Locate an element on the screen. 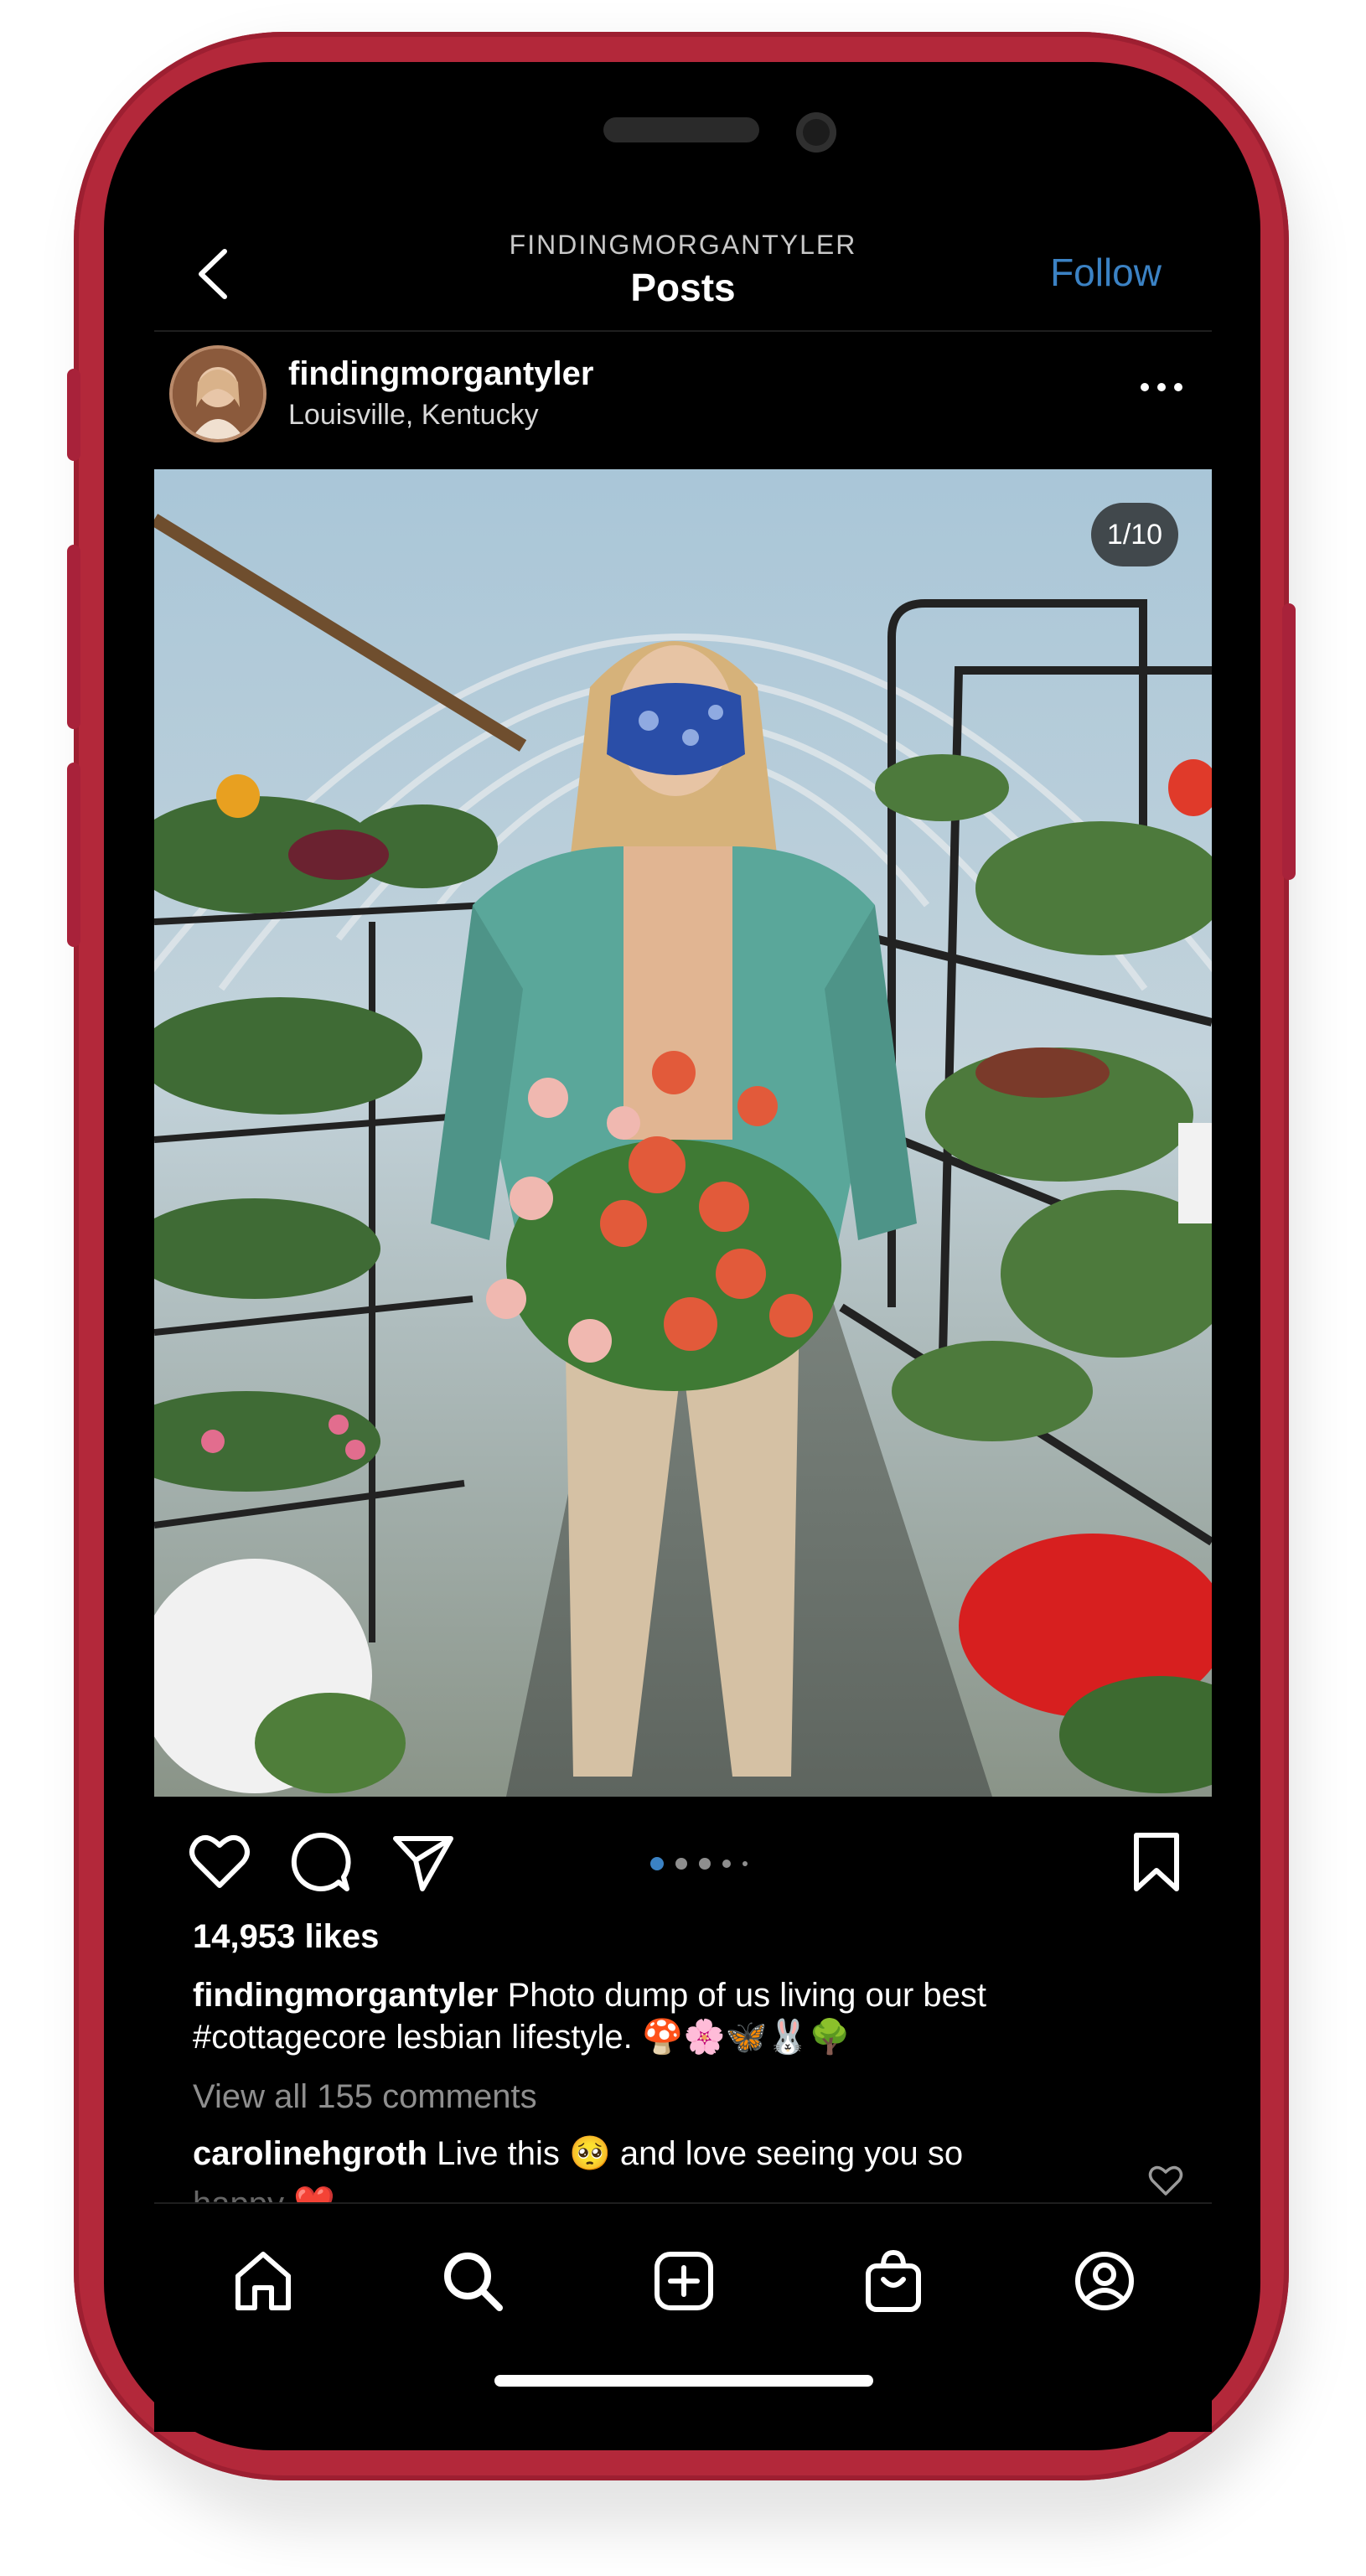  bottom-tab-bar is located at coordinates (683, 2276).